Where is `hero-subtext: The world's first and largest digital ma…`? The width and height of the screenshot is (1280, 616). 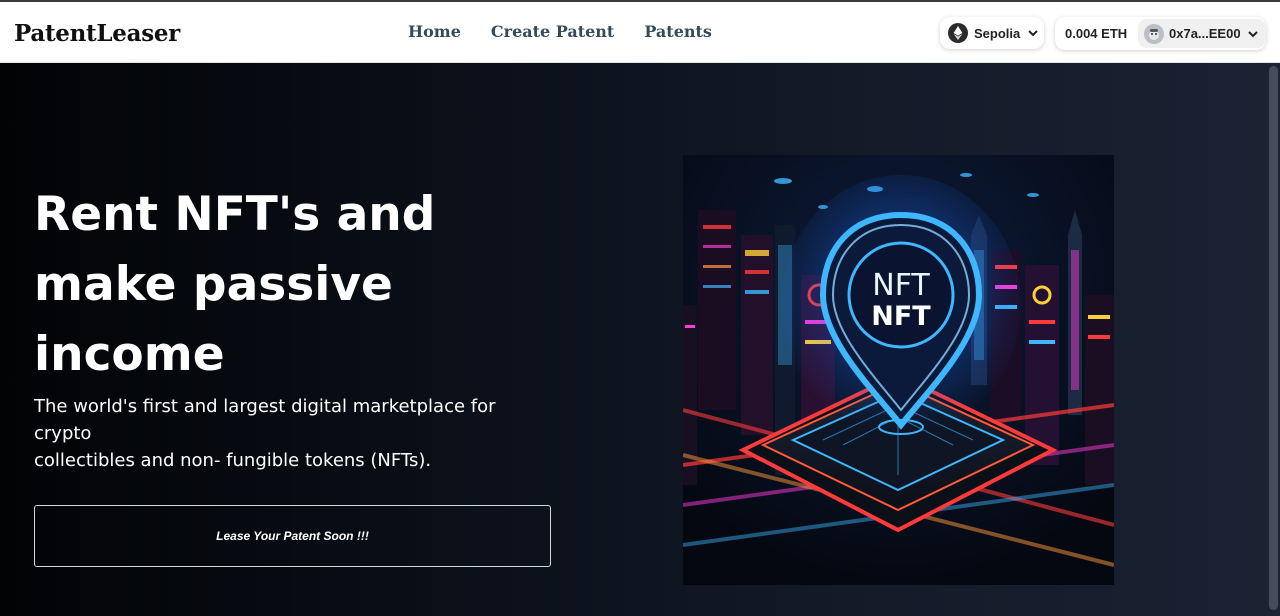 hero-subtext: The world's first and largest digital ma… is located at coordinates (284, 433).